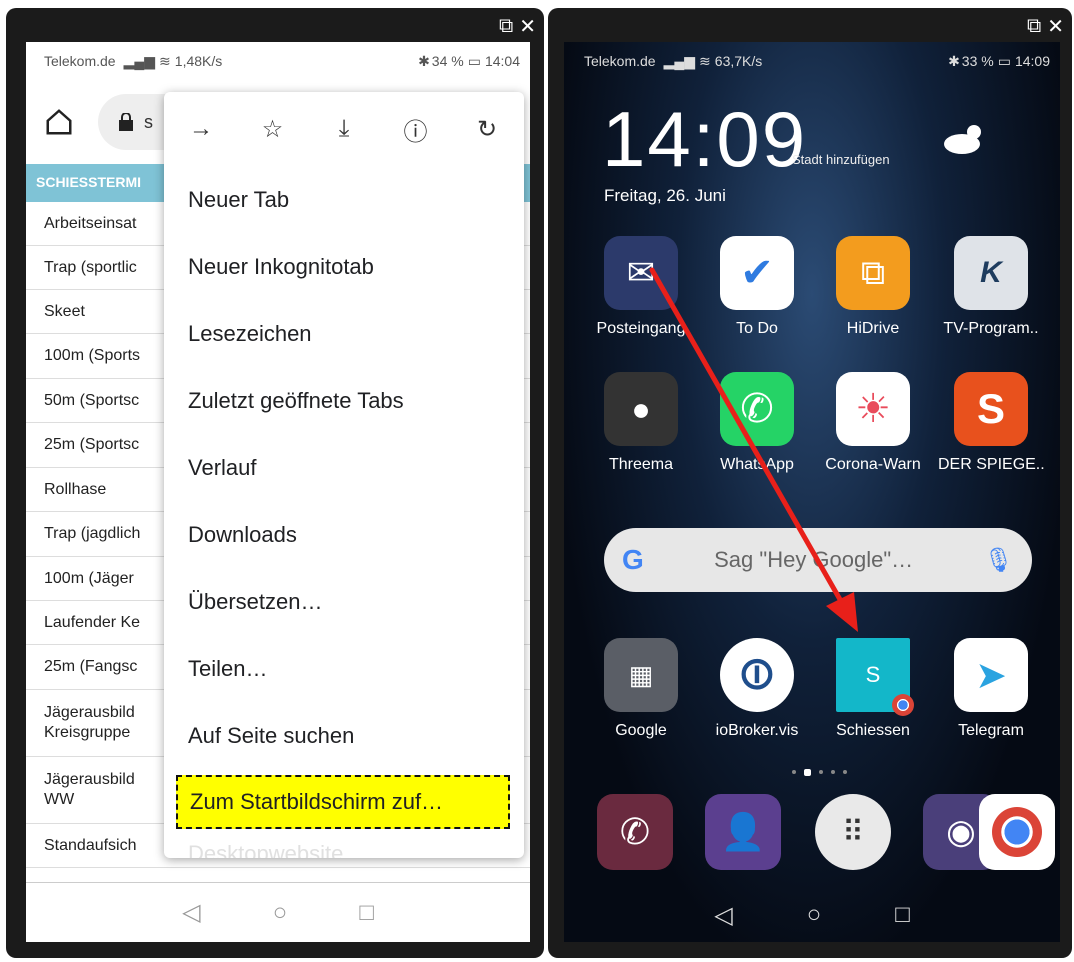 This screenshot has height=962, width=1074. Describe the element at coordinates (344, 333) in the screenshot. I see `menu-bookmarks: Lesezeichen` at that location.